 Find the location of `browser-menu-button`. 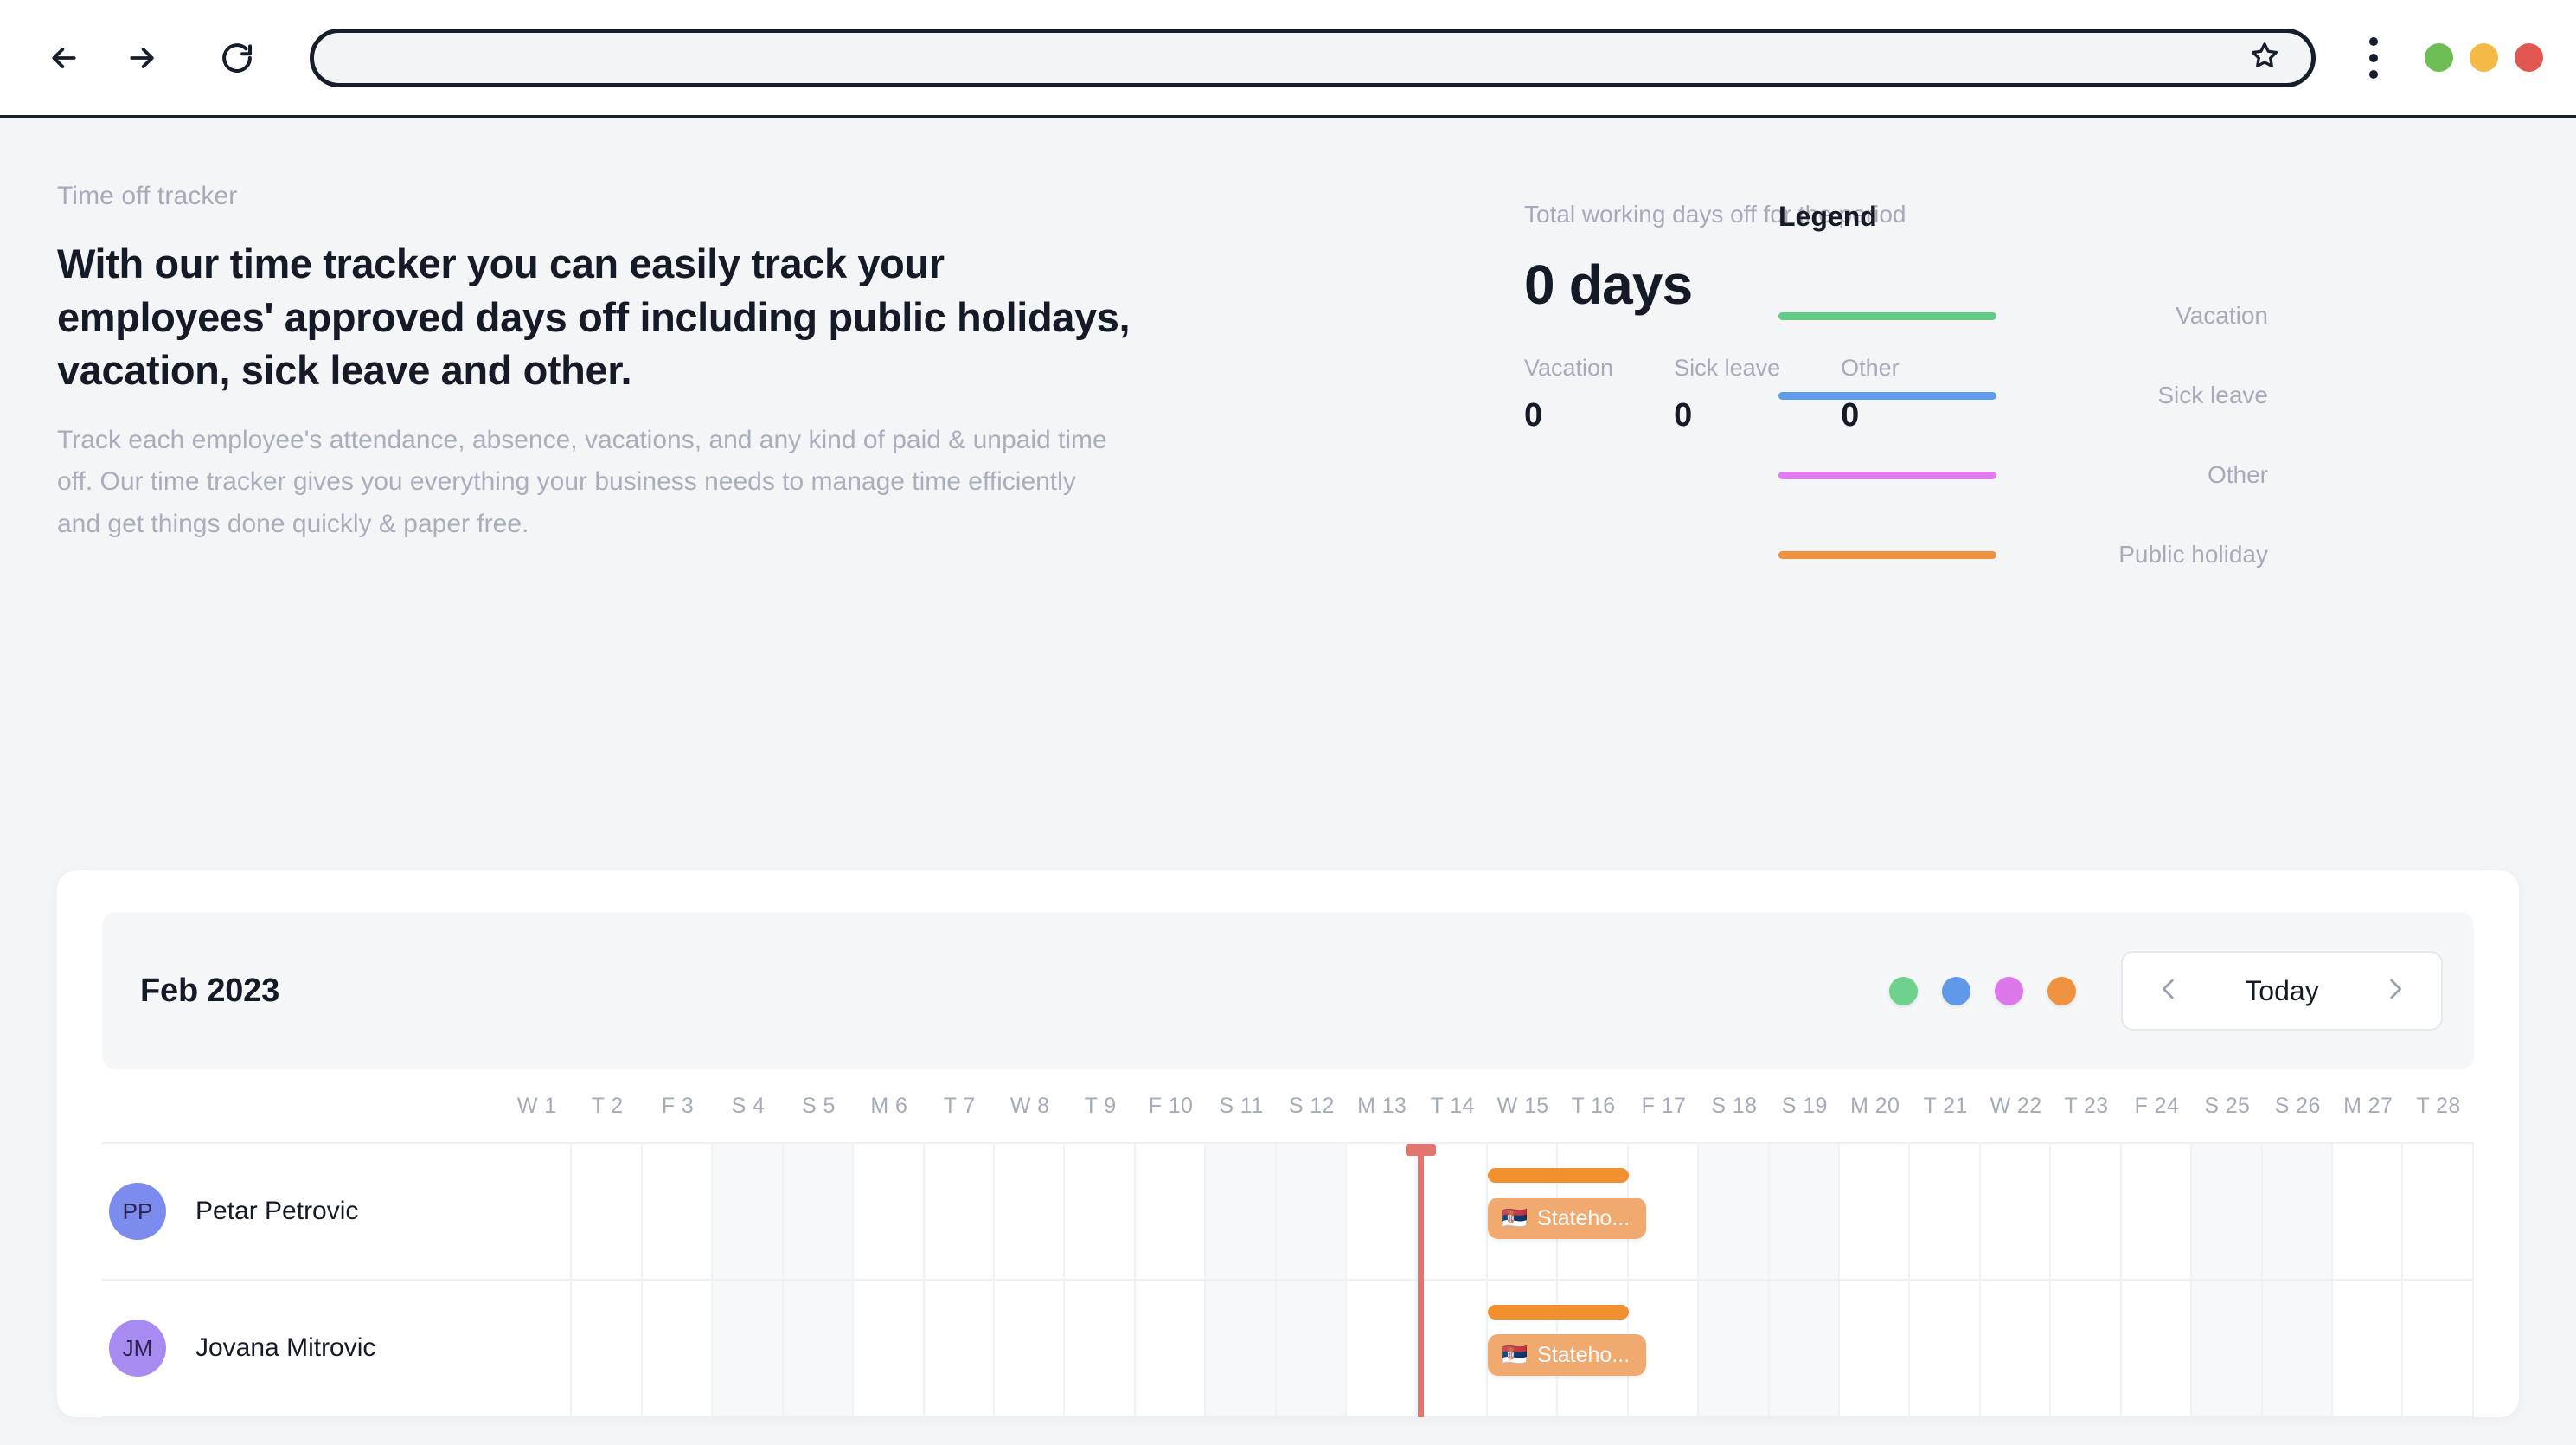

browser-menu-button is located at coordinates (2373, 58).